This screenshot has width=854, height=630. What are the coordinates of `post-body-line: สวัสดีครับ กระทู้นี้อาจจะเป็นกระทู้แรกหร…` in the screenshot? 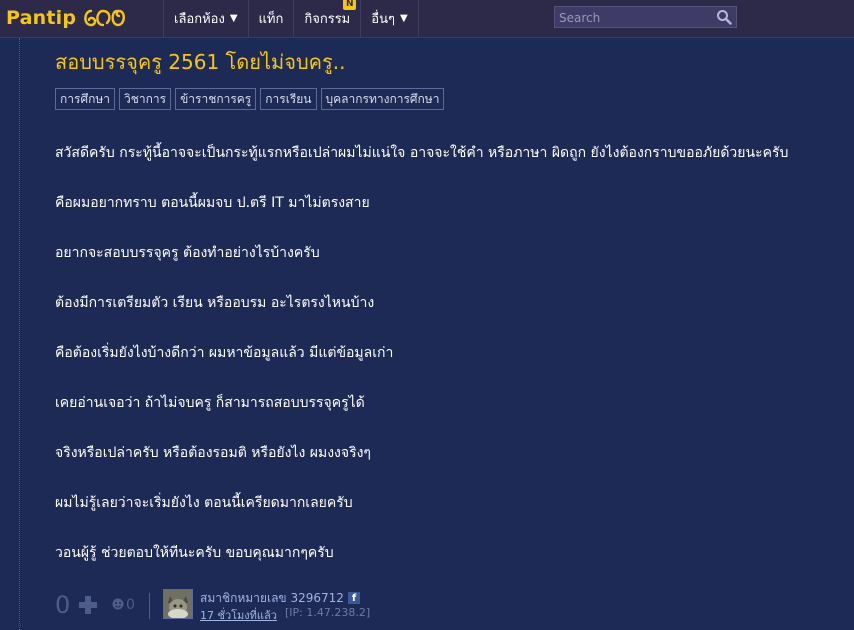 It's located at (422, 153).